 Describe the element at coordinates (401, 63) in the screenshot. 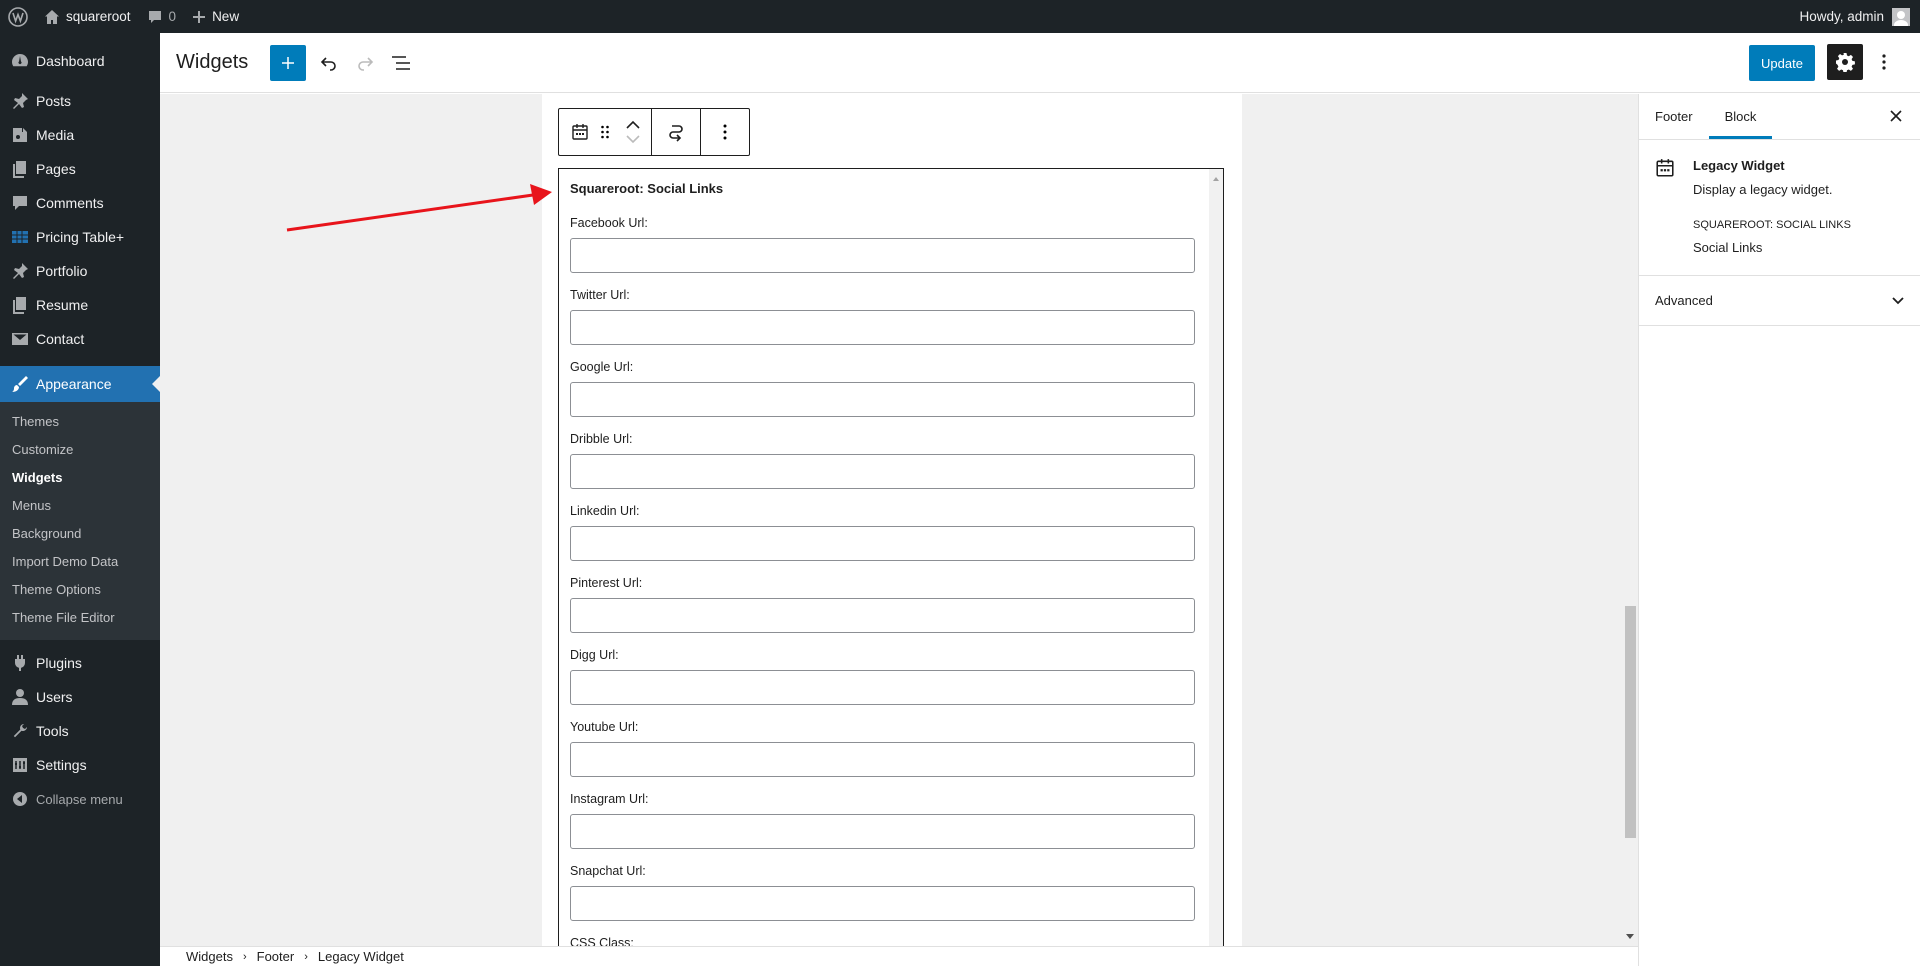

I see `list-view-button` at that location.